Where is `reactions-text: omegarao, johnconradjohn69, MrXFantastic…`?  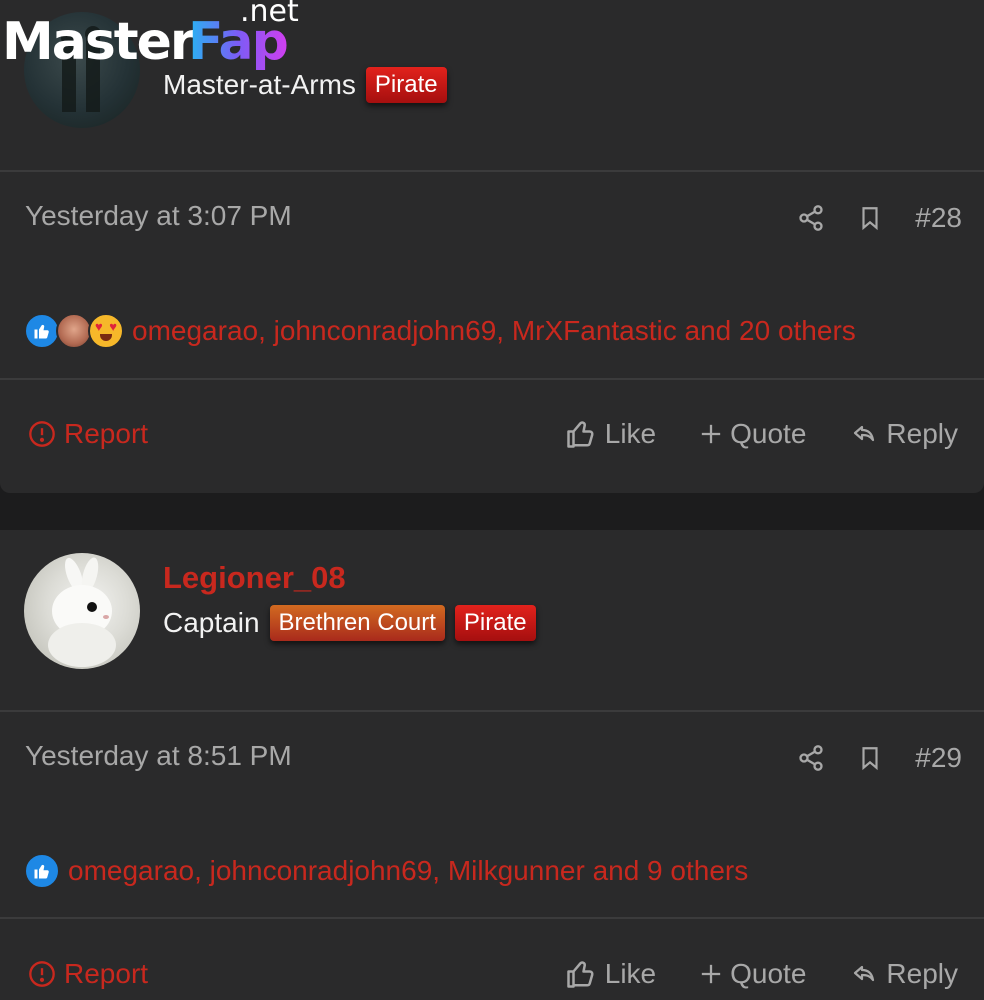 reactions-text: omegarao, johnconradjohn69, MrXFantastic… is located at coordinates (494, 331).